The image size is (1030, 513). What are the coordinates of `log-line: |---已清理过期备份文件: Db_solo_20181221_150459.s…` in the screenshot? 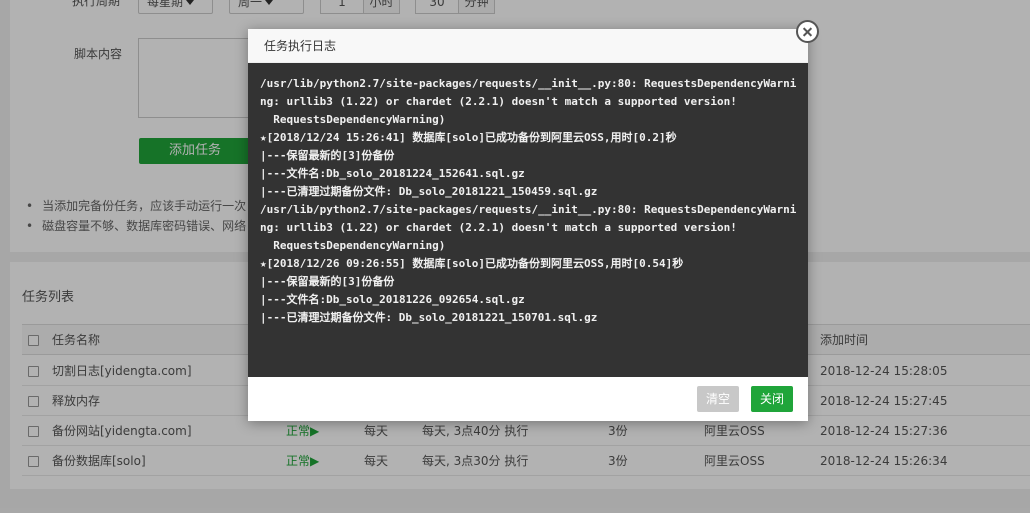 It's located at (429, 191).